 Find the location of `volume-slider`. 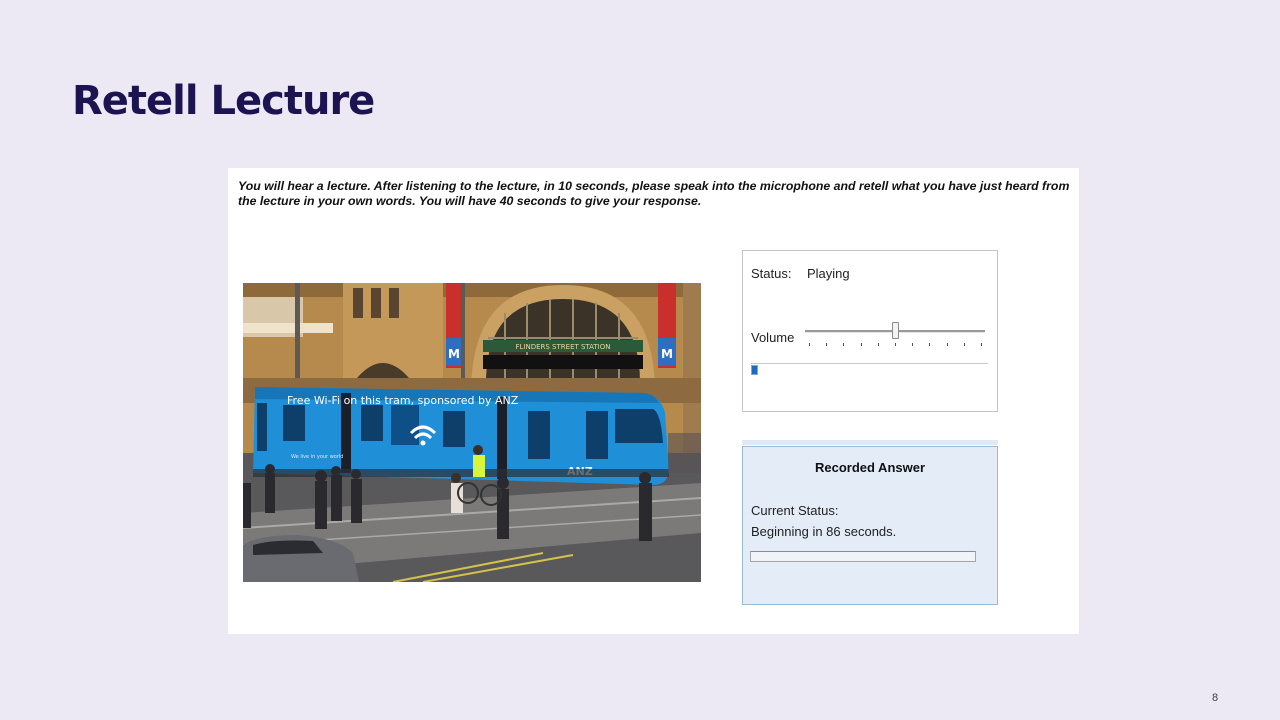

volume-slider is located at coordinates (895, 334).